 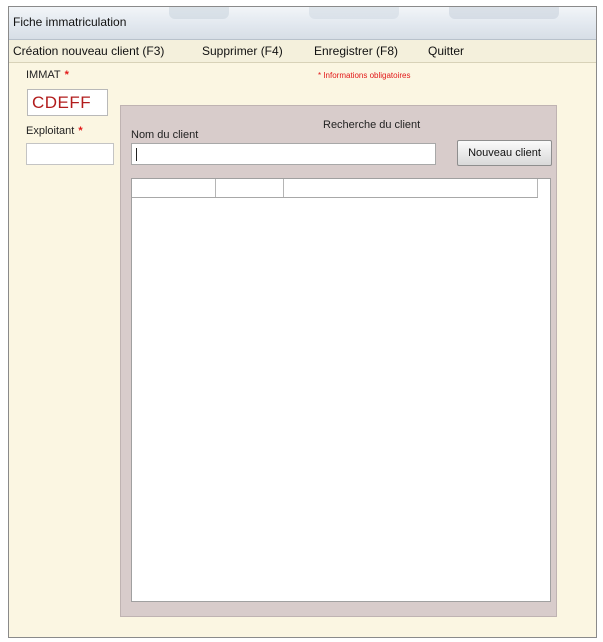 What do you see at coordinates (50, 131) in the screenshot?
I see `exploitant-label: Exploitant` at bounding box center [50, 131].